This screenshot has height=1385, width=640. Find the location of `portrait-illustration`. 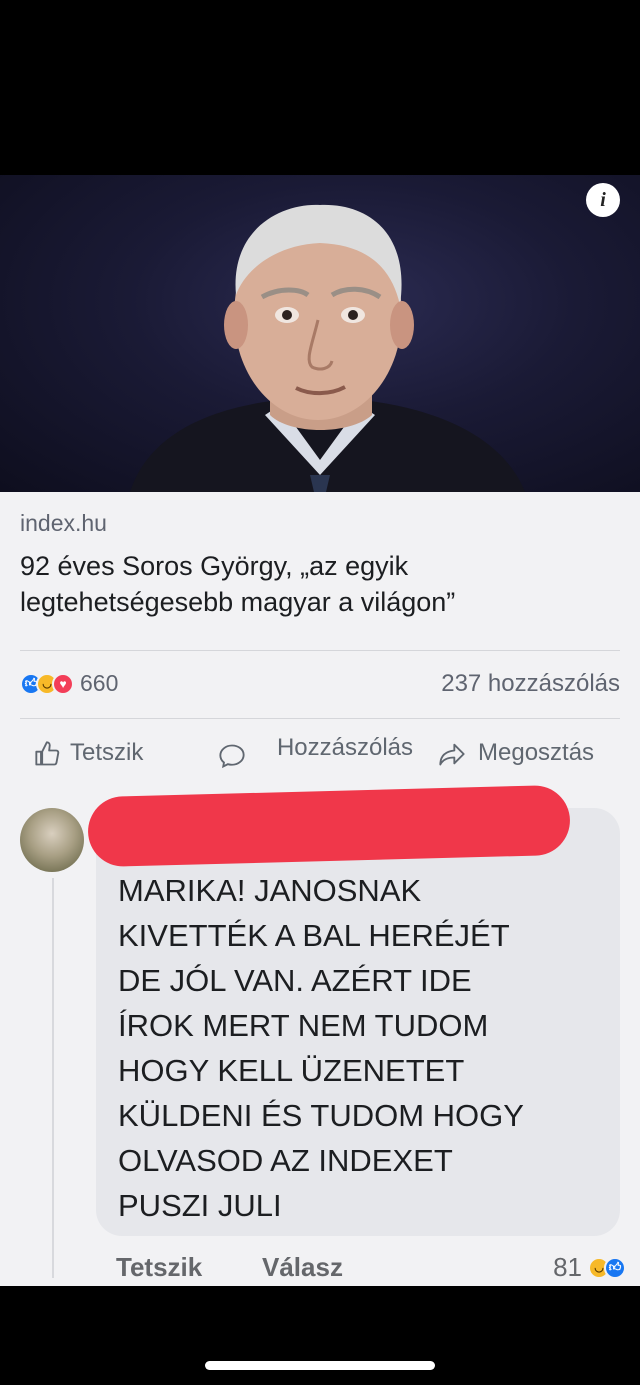

portrait-illustration is located at coordinates (327, 348).